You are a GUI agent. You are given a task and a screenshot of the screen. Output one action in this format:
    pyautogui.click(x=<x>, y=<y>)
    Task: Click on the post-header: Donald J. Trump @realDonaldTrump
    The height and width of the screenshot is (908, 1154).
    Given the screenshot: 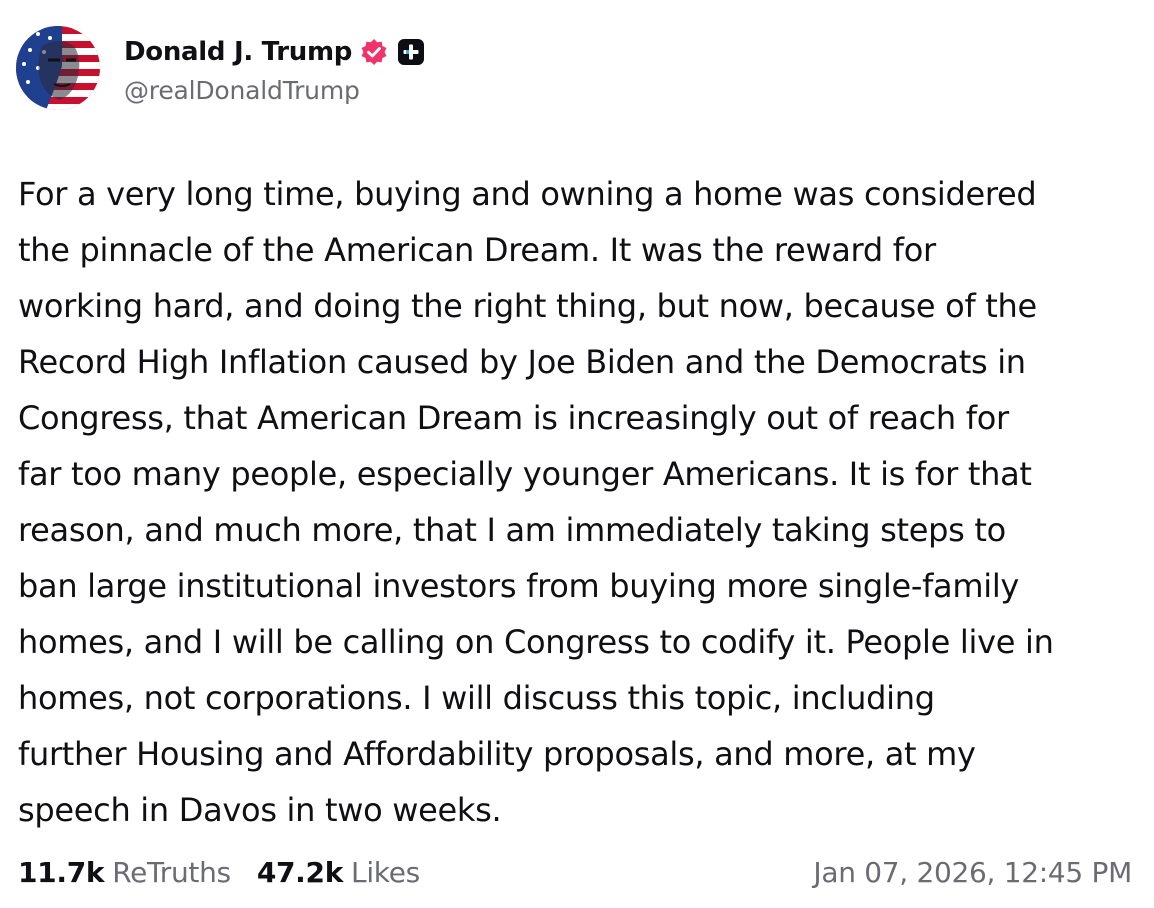 What is the action you would take?
    pyautogui.click(x=220, y=68)
    